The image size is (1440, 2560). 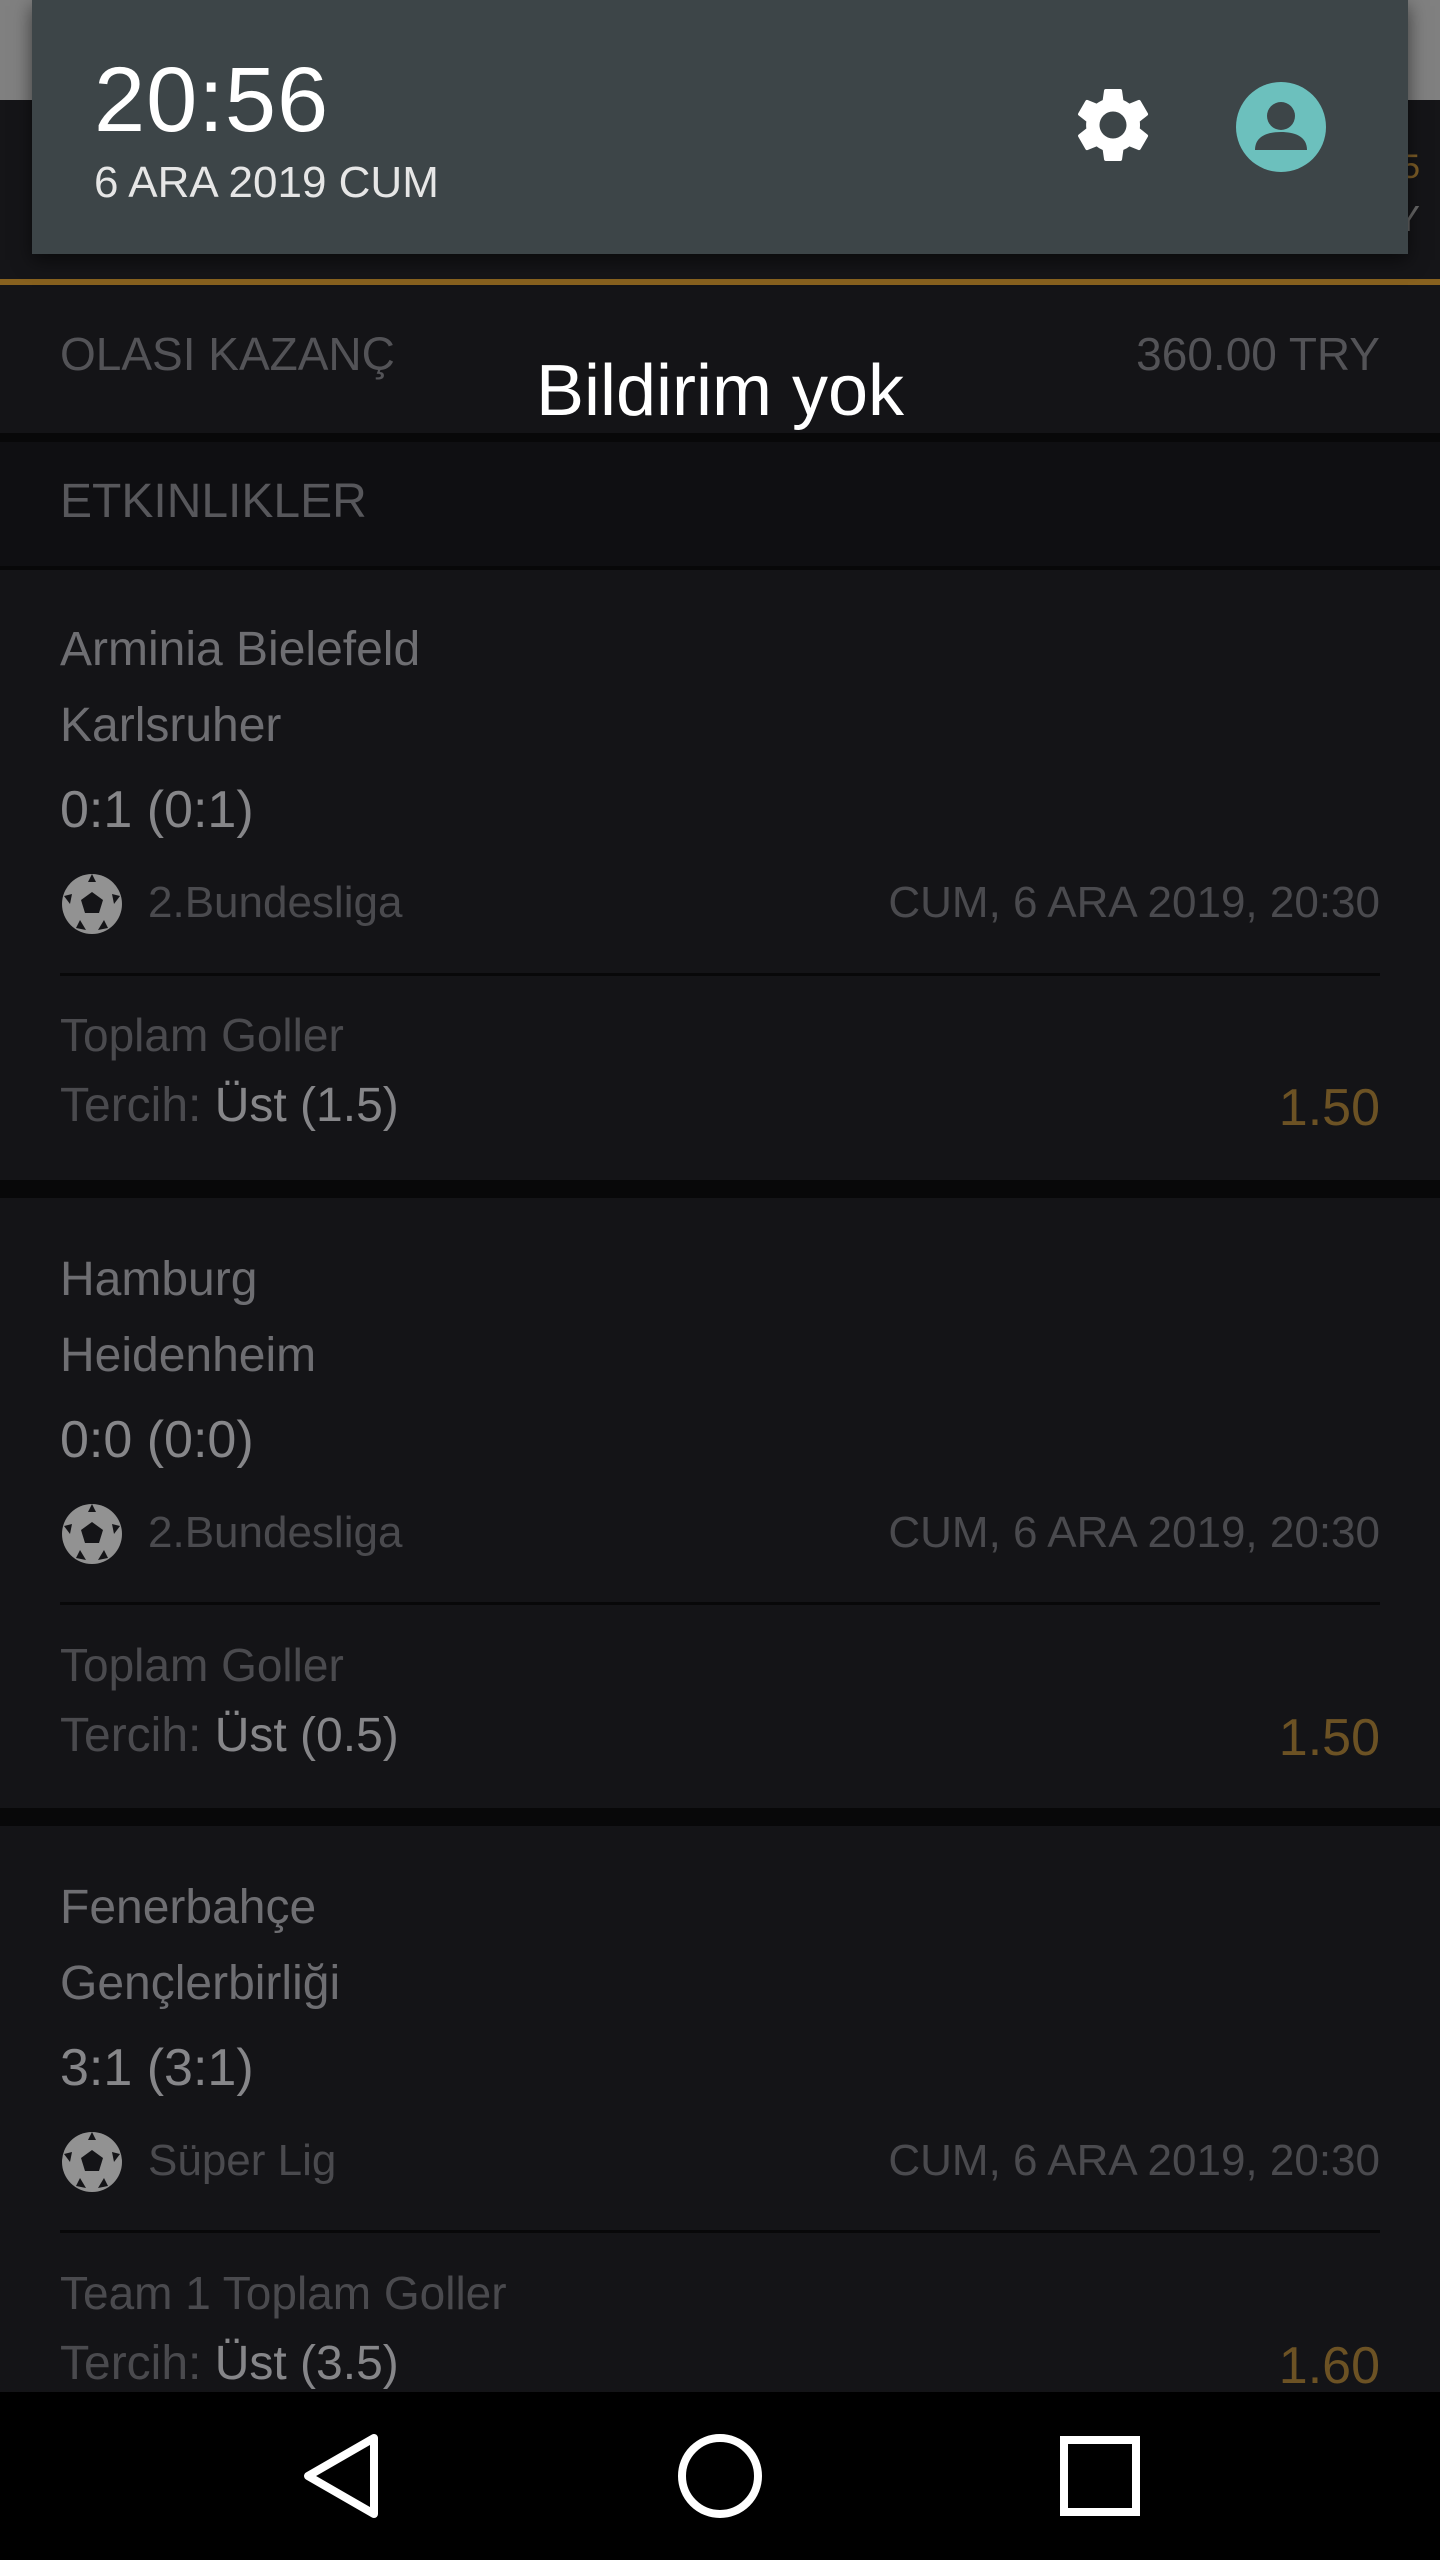 What do you see at coordinates (340, 2476) in the screenshot?
I see `back-triangle-icon` at bounding box center [340, 2476].